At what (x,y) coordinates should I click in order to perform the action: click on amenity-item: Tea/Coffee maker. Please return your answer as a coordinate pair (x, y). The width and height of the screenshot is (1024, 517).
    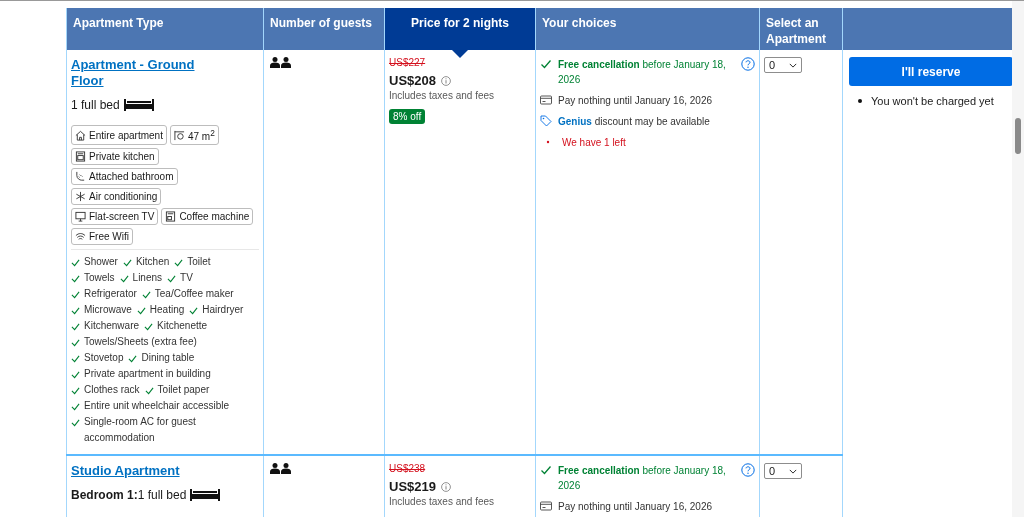
    Looking at the image, I should click on (194, 294).